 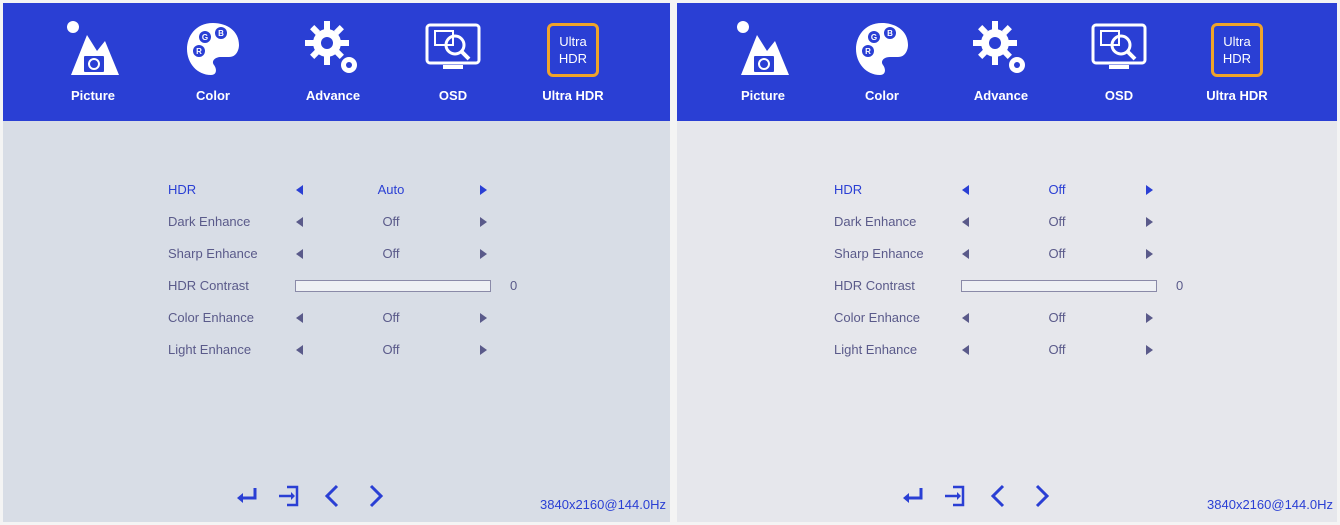 I want to click on tab-label: OSD, so click(x=453, y=95).